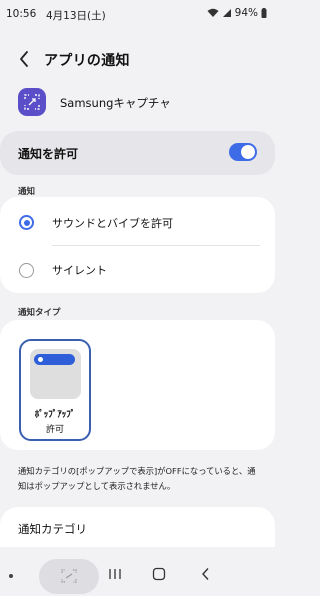 This screenshot has height=596, width=320. I want to click on back-icon, so click(206, 576).